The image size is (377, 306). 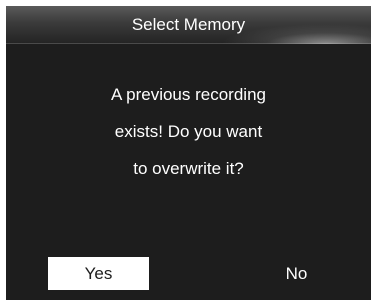 What do you see at coordinates (98, 273) in the screenshot?
I see `yes-button: Yes` at bounding box center [98, 273].